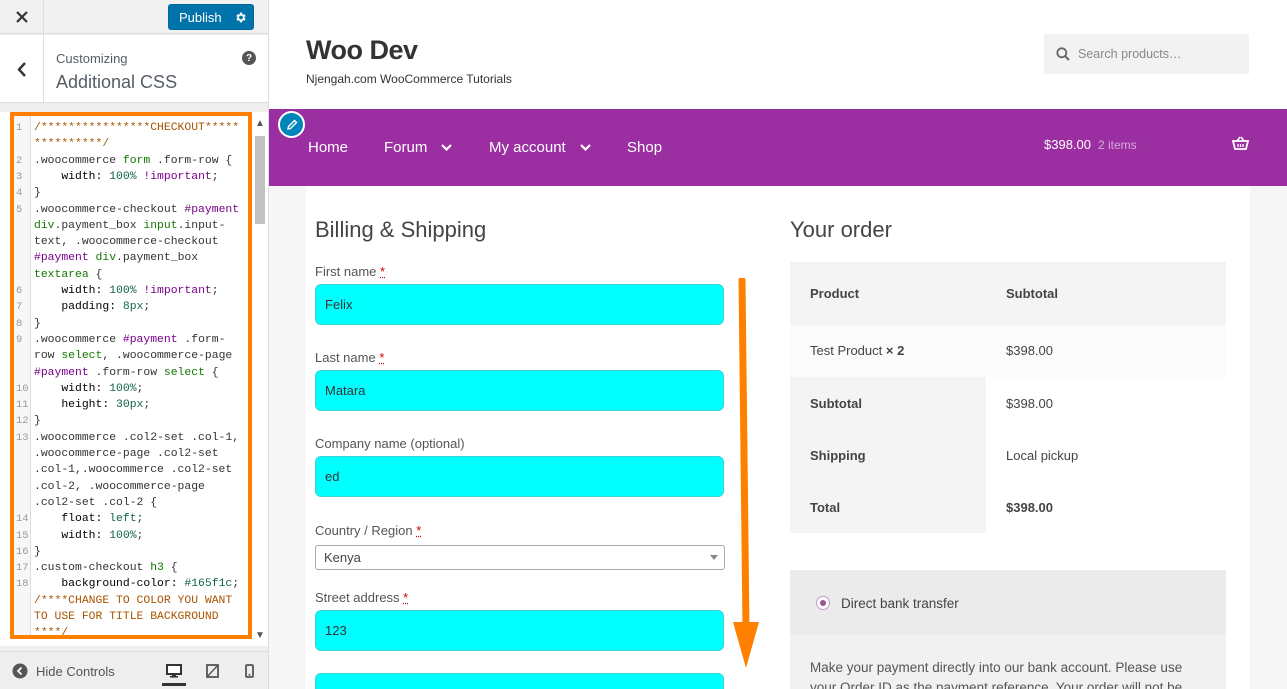 This screenshot has height=689, width=1287. Describe the element at coordinates (131, 568) in the screenshot. I see `code-line: 17 .custom-checkout h3 {` at that location.